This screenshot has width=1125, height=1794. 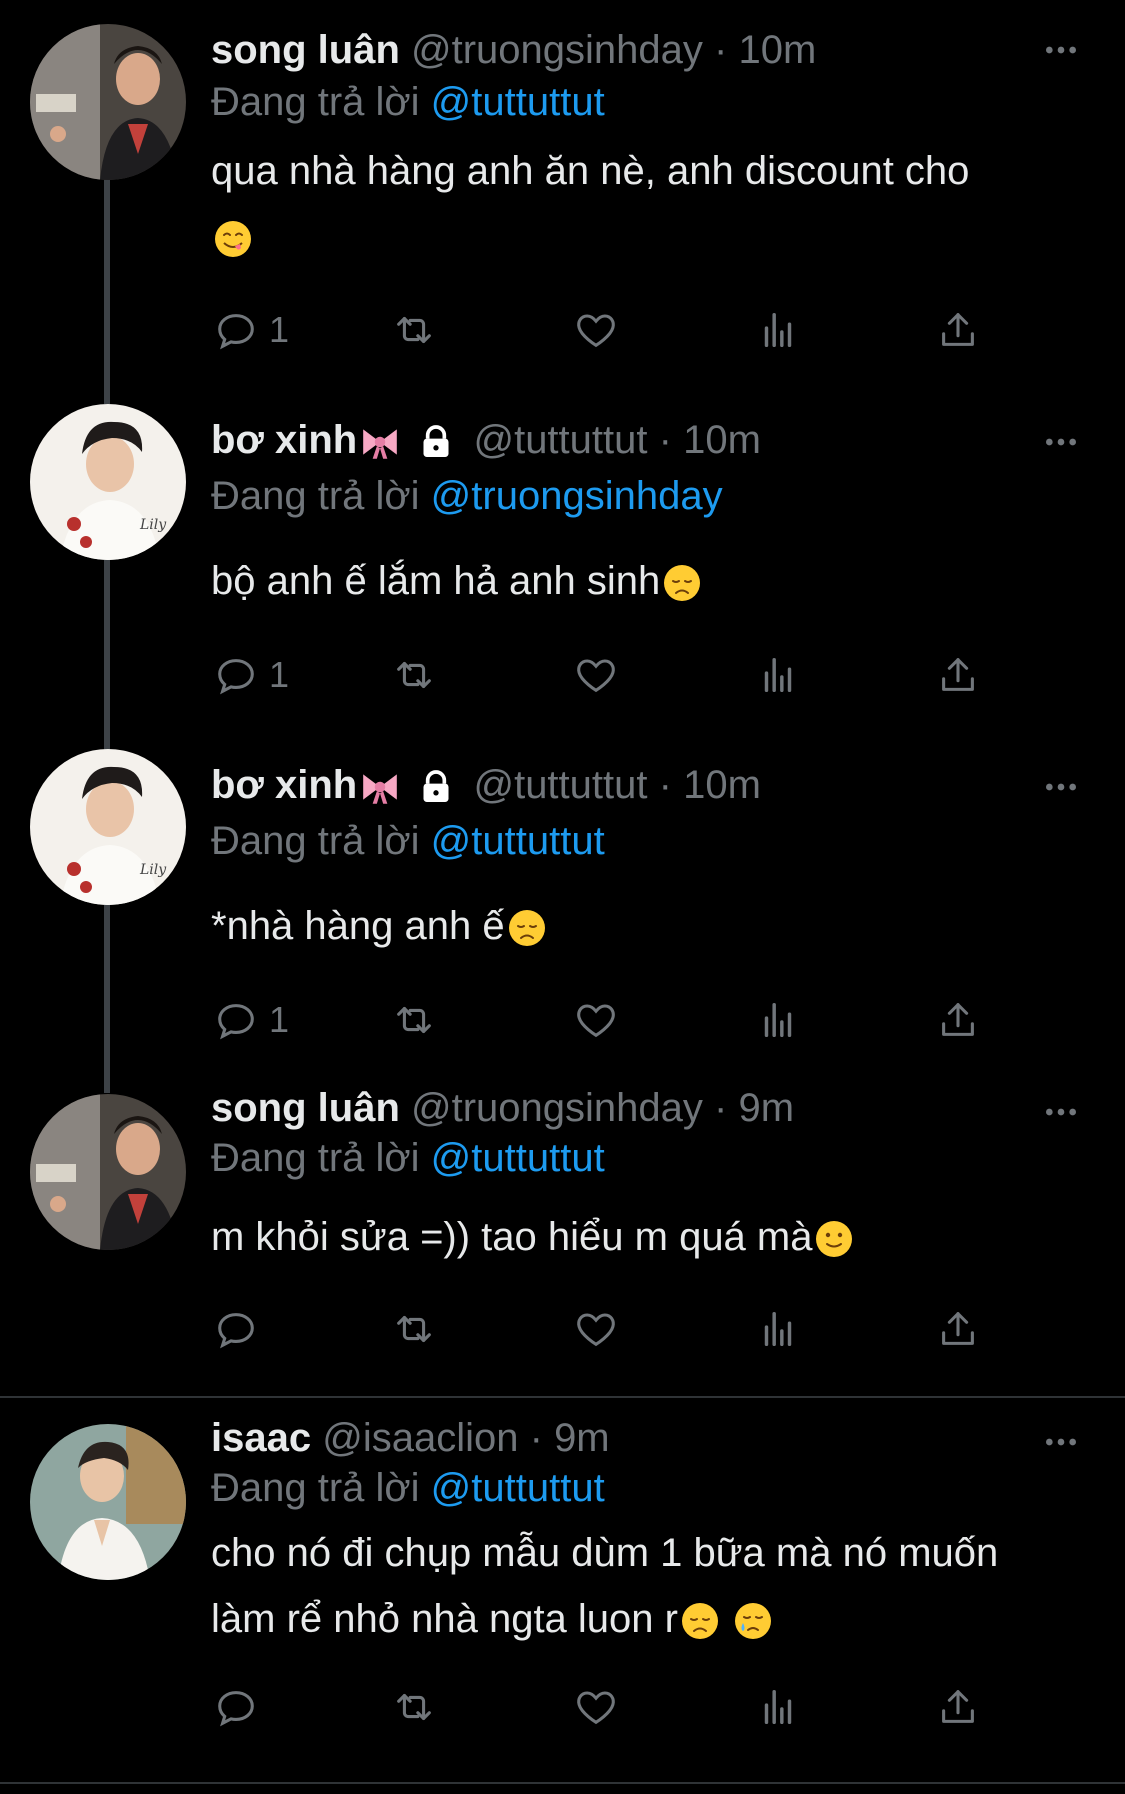 I want to click on yum-face-emoji, so click(x=233, y=239).